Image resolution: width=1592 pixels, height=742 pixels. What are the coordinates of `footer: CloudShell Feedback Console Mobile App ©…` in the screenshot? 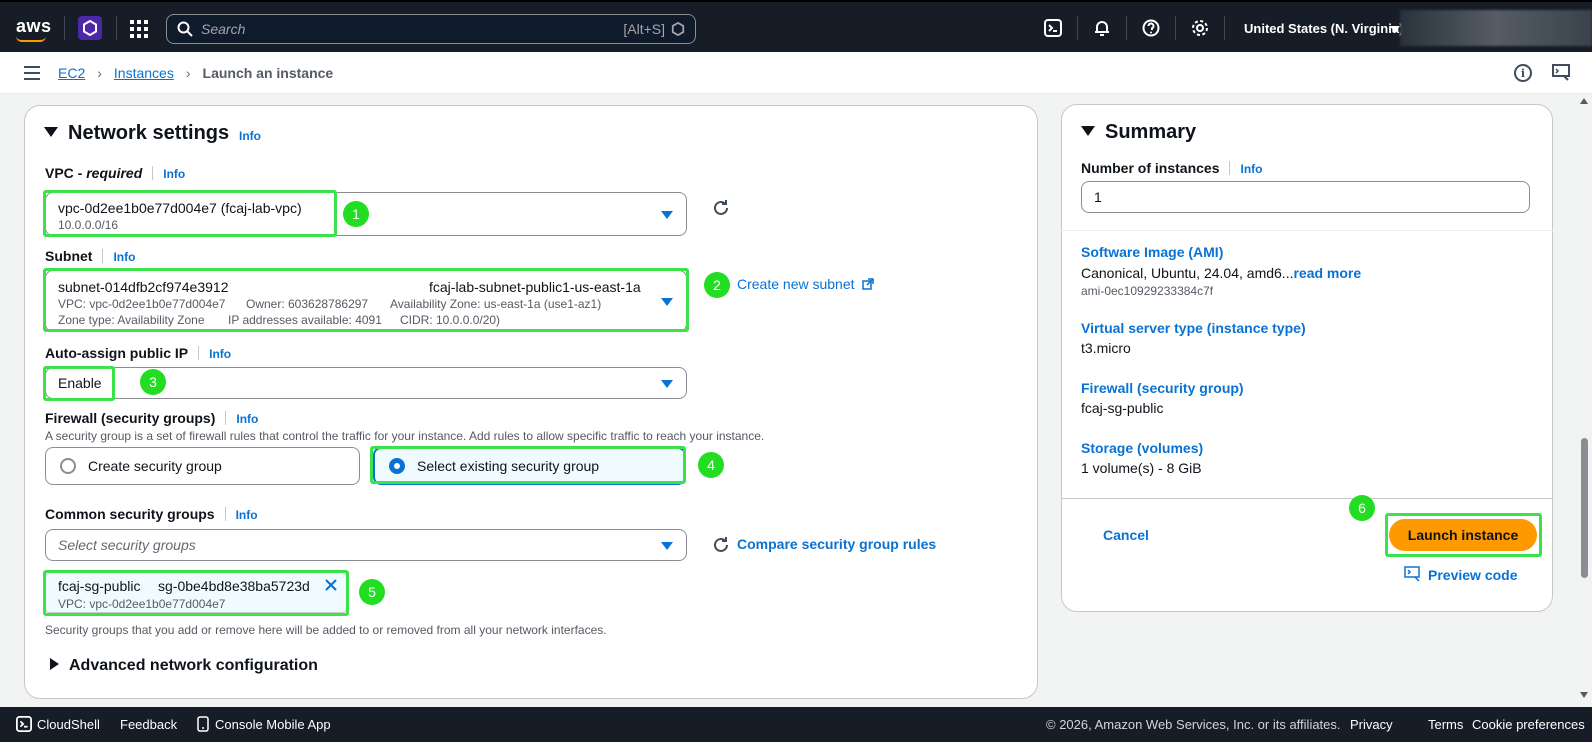 It's located at (796, 724).